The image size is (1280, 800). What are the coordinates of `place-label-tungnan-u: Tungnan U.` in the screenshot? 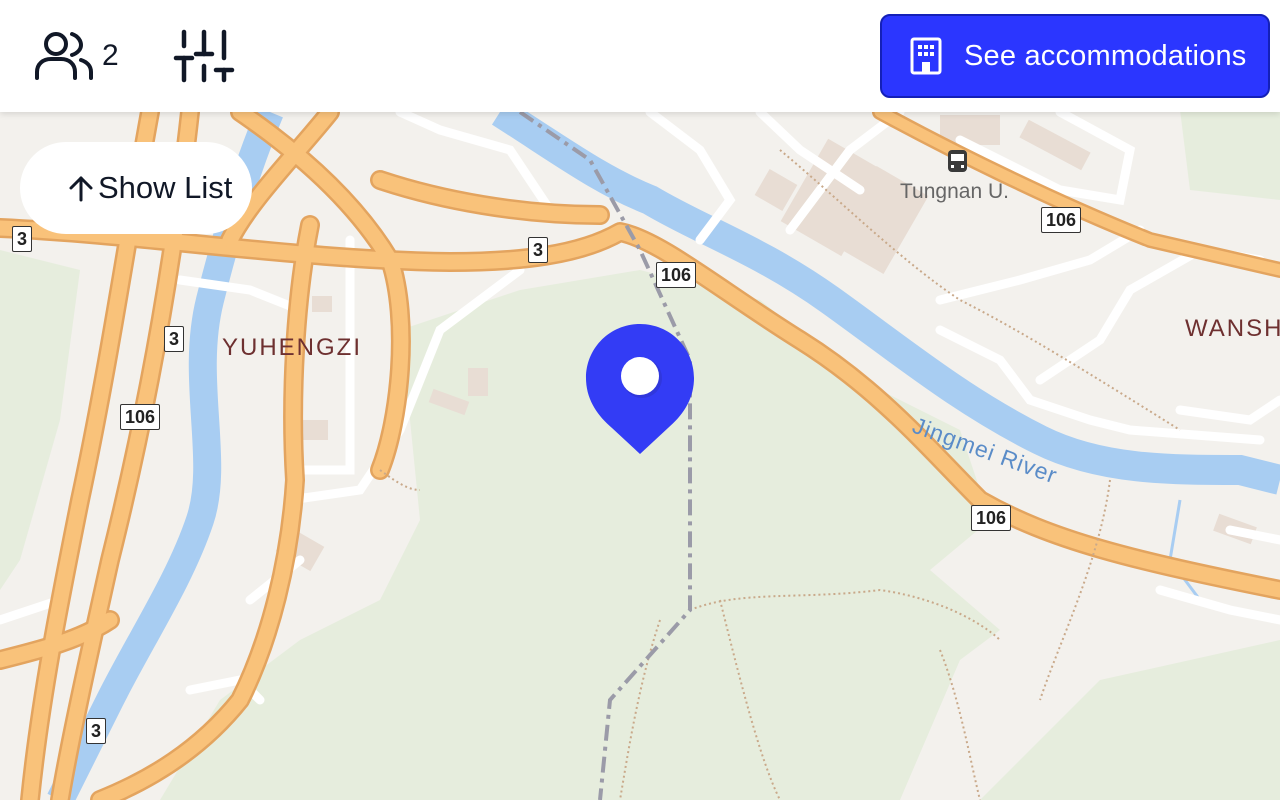 It's located at (954, 191).